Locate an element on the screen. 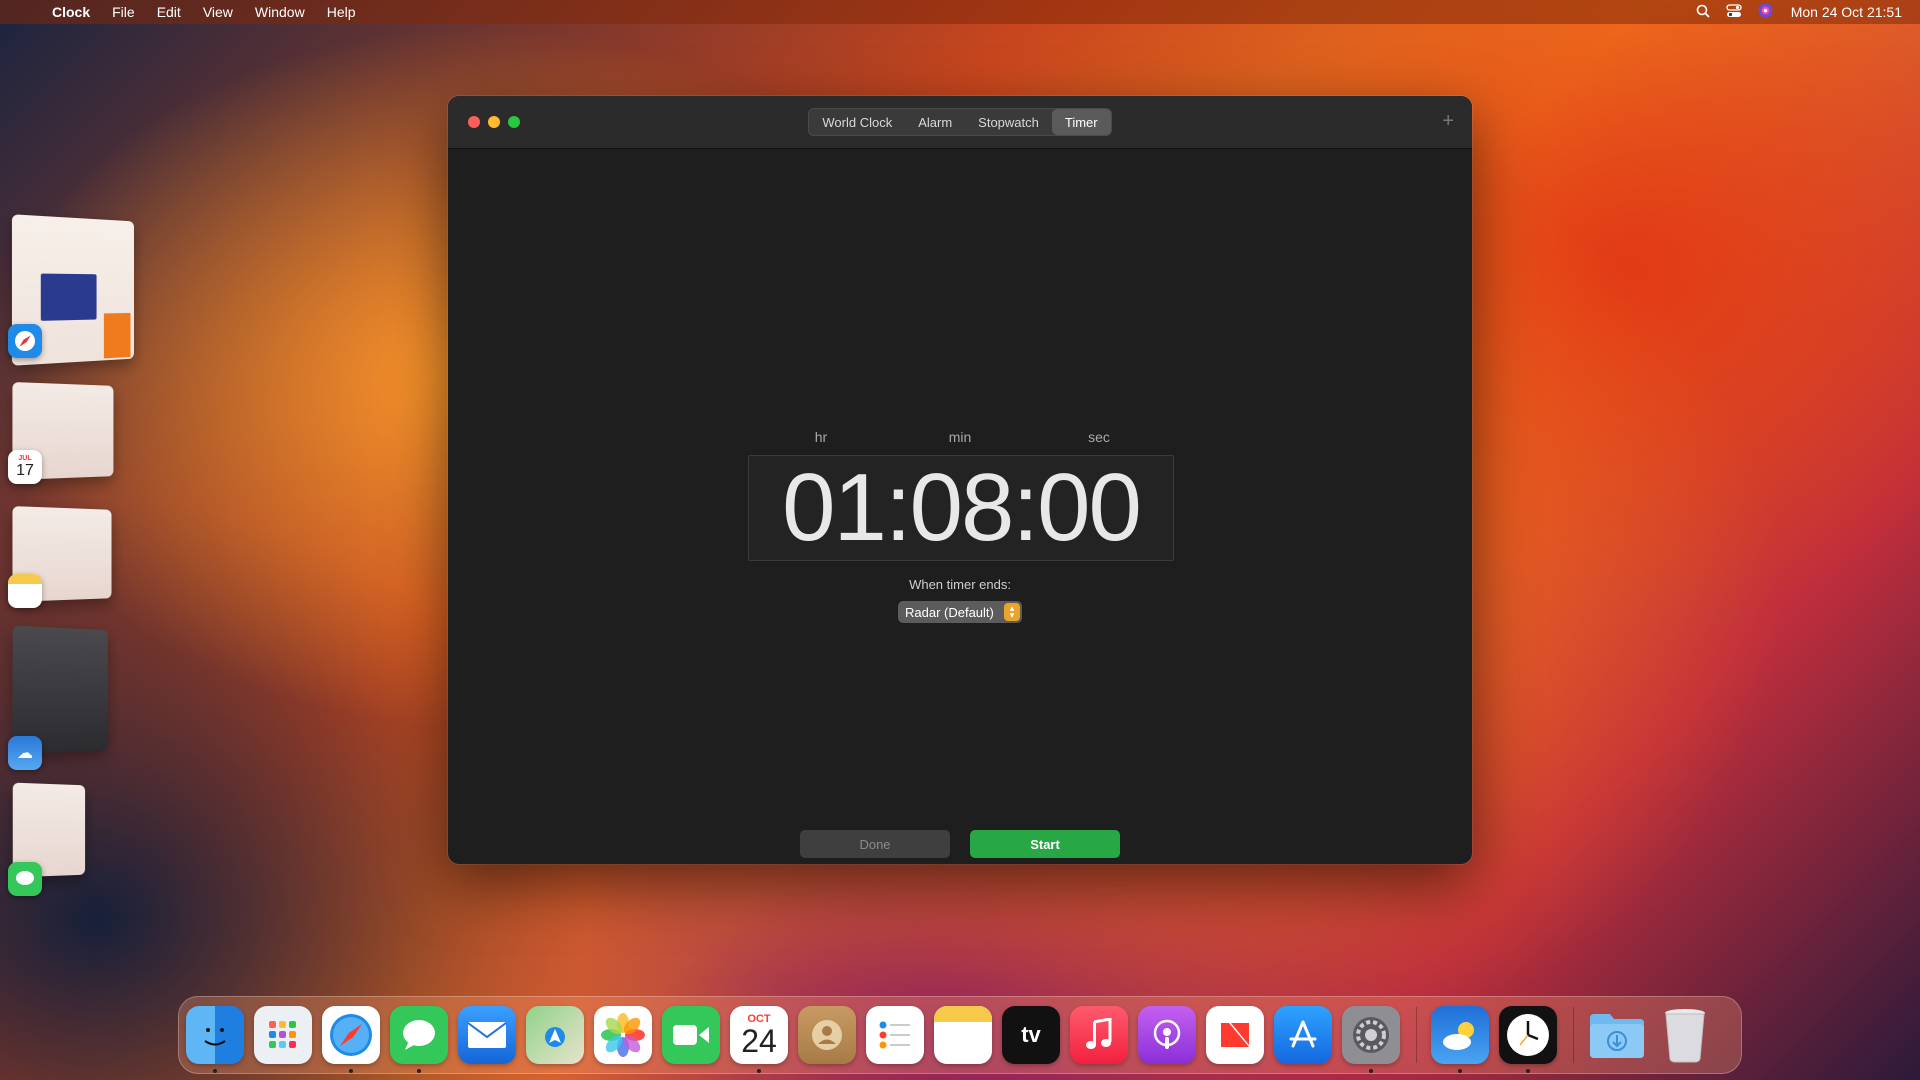 This screenshot has width=1920, height=1080. app-store-icon is located at coordinates (1303, 1035).